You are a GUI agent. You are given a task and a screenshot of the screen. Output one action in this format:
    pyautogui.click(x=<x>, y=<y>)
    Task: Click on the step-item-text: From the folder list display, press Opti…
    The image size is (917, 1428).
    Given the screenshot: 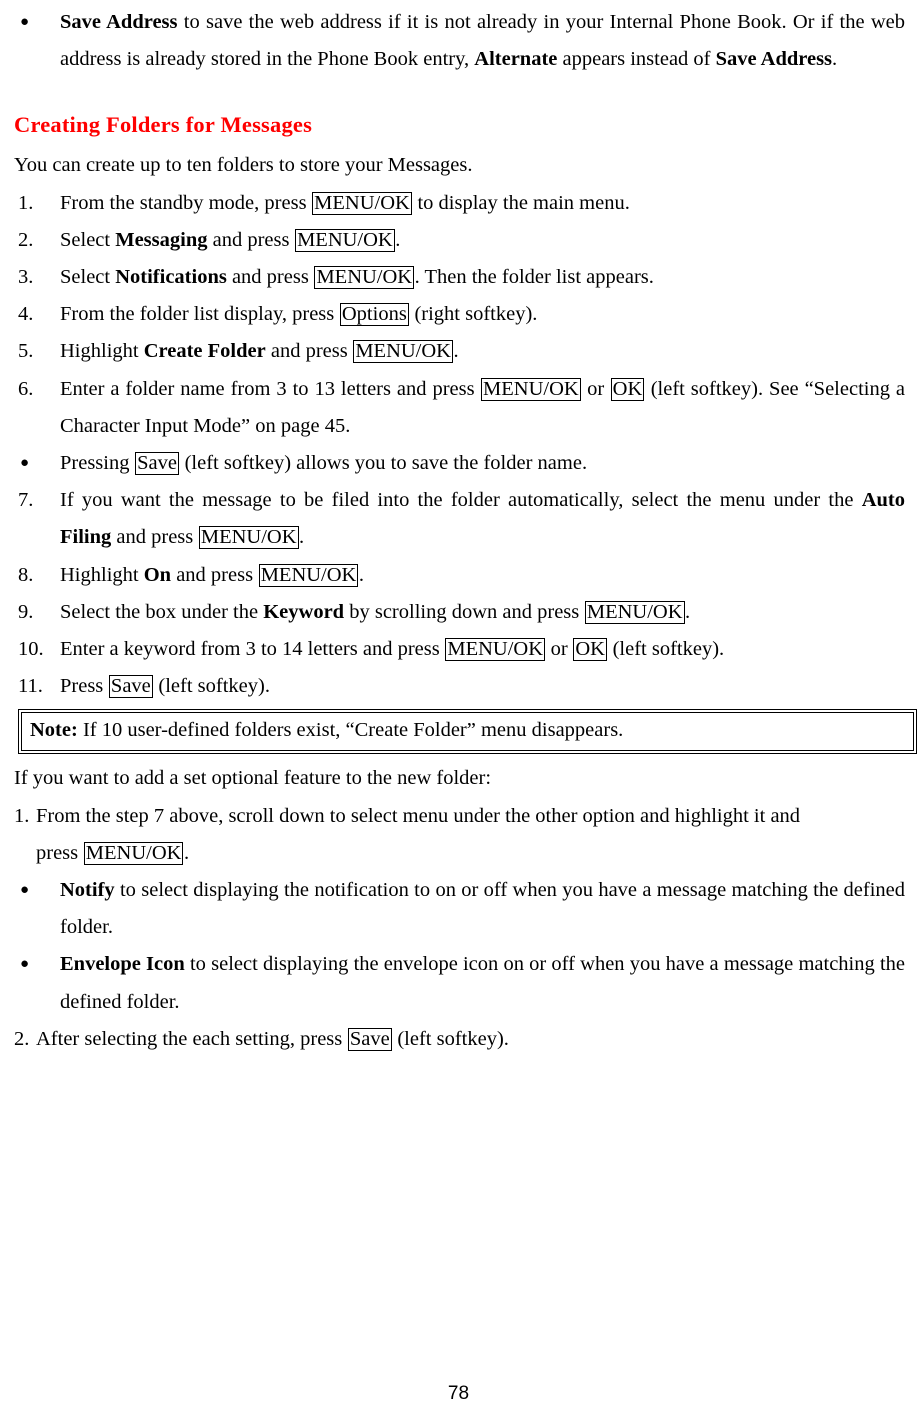 What is the action you would take?
    pyautogui.click(x=482, y=314)
    